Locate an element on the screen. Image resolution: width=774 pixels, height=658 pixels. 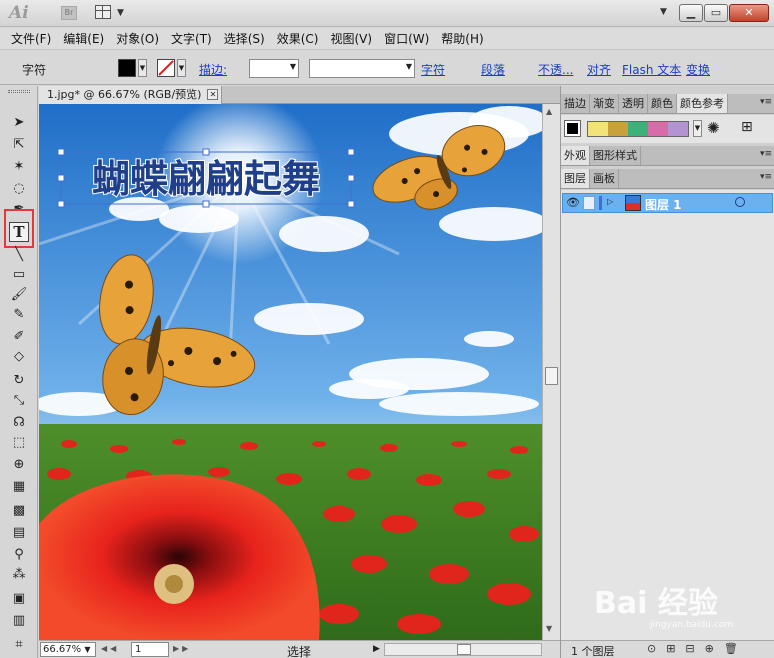
artboard-prev-icons: ◀◀ is located at coordinates (110, 648).